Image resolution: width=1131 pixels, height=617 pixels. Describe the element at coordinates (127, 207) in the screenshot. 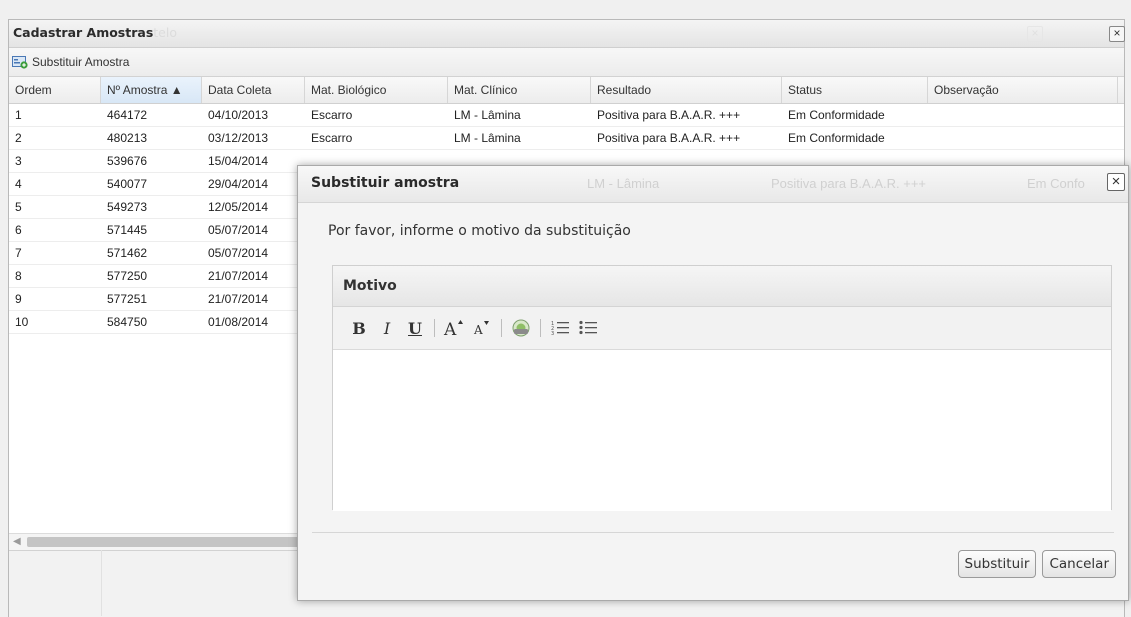

I see `table-cell: 549273` at that location.